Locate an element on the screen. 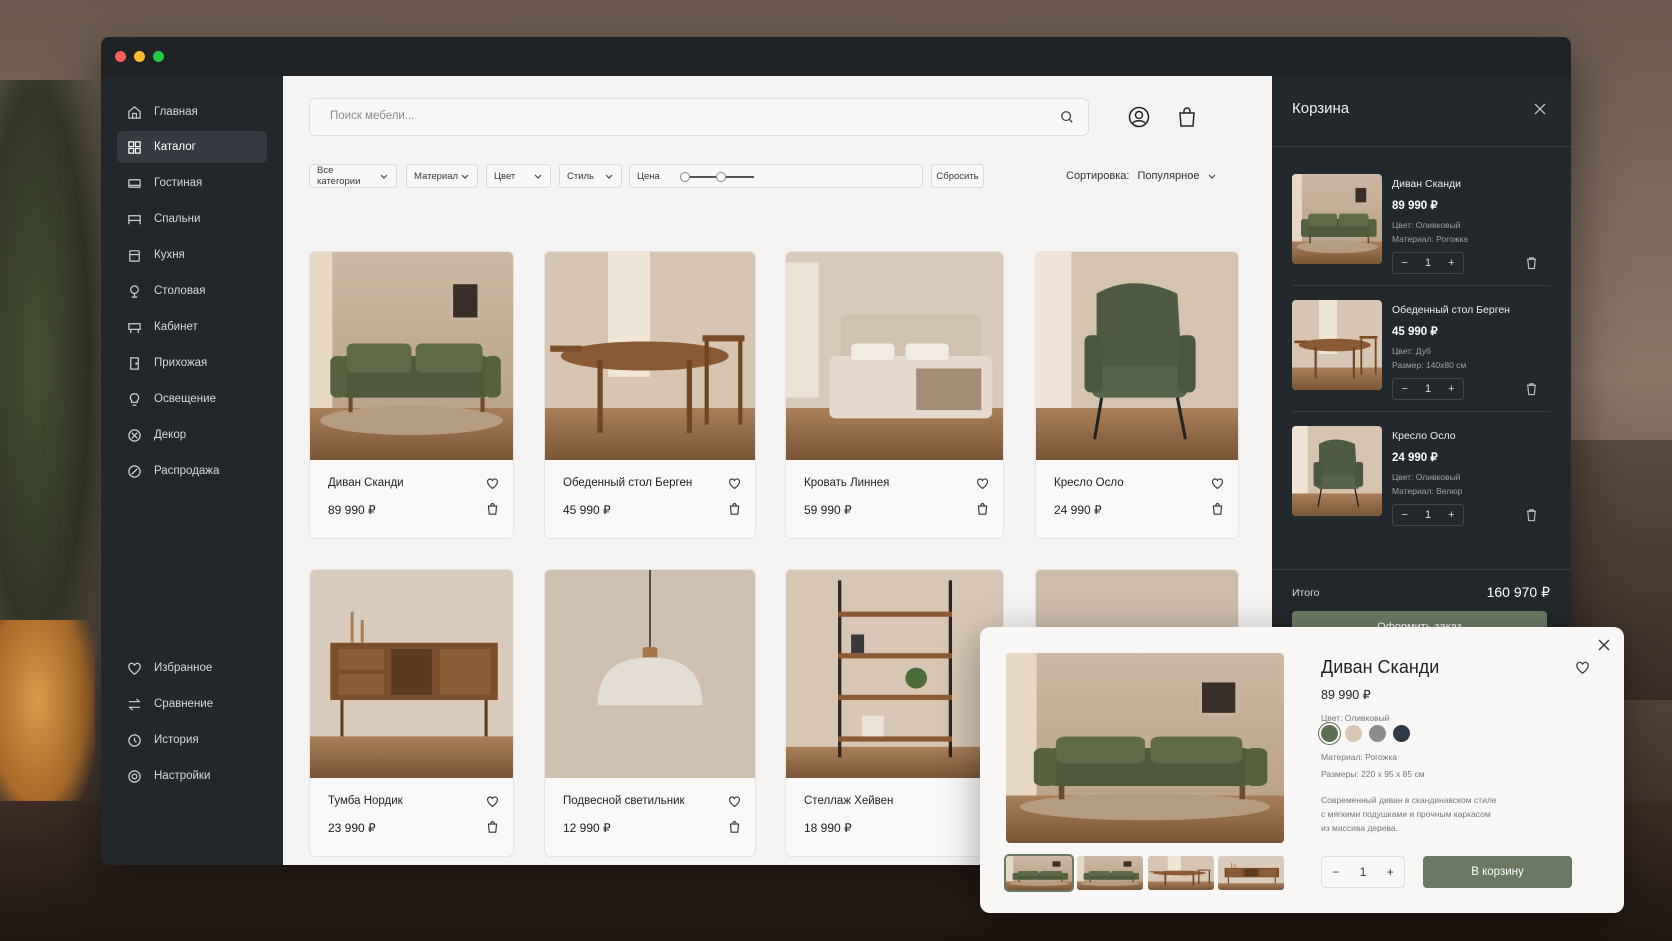 This screenshot has width=1672, height=941. product-card: Кровать Линнея 59 990 ₽ is located at coordinates (894, 395).